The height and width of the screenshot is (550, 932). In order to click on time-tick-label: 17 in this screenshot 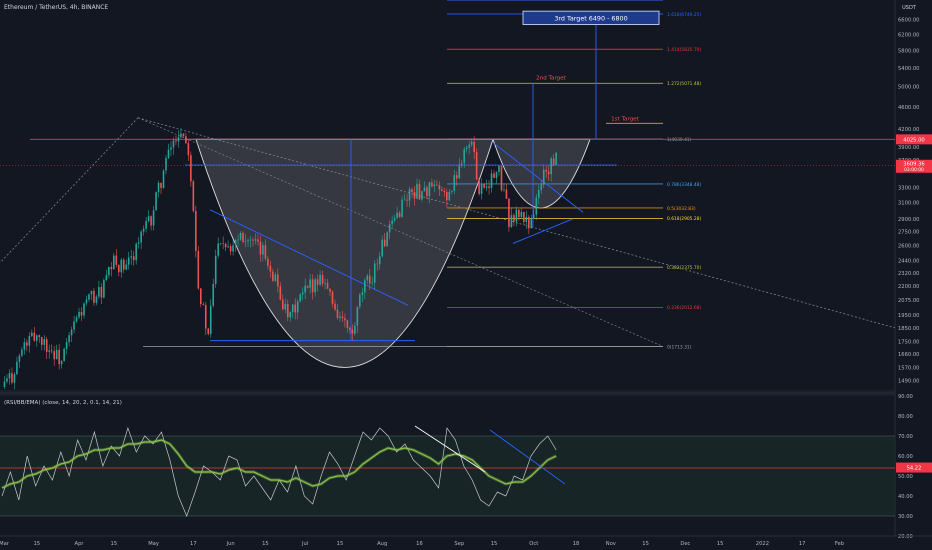, I will do `click(193, 544)`.